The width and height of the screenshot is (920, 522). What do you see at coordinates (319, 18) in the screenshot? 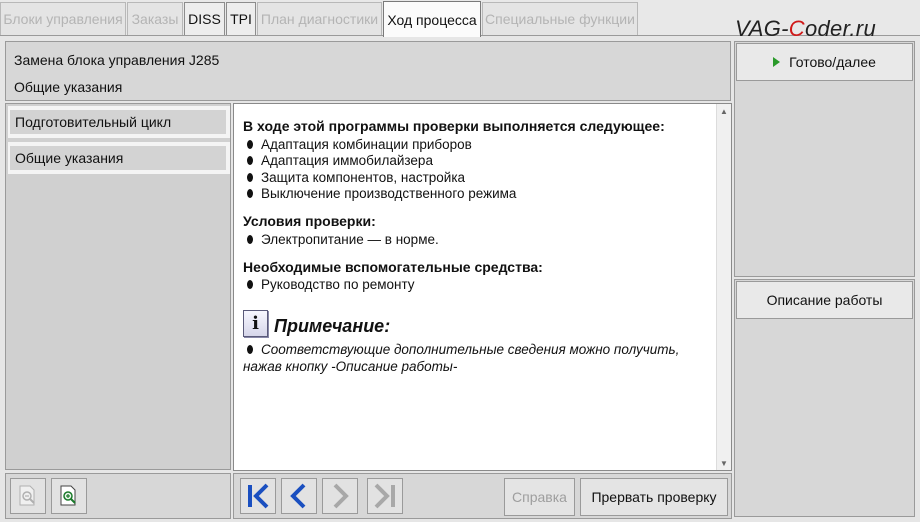
I see `tab-diagnostic-plan: План диагностики` at bounding box center [319, 18].